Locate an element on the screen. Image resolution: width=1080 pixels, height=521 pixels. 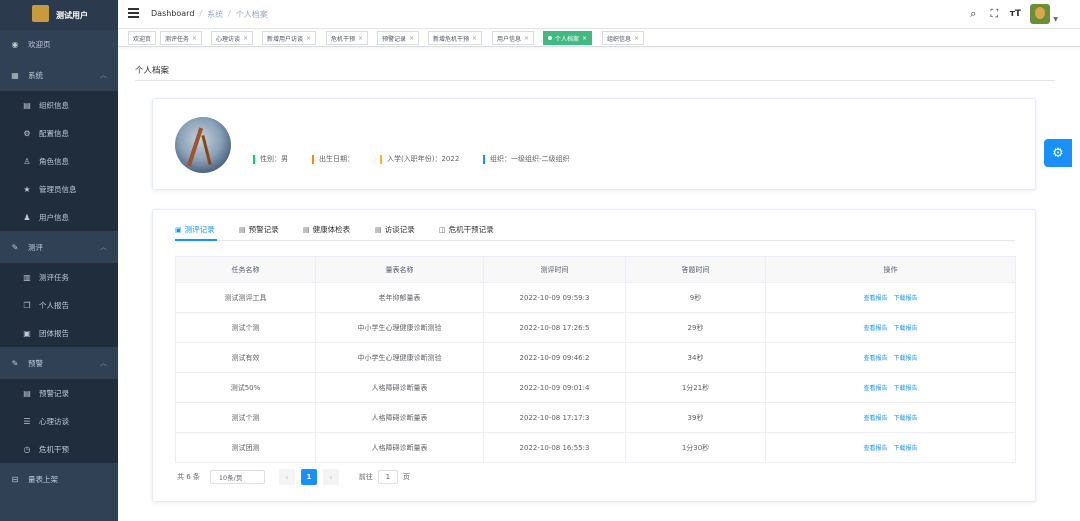
cell-task: 测试测评工具 is located at coordinates (245, 297).